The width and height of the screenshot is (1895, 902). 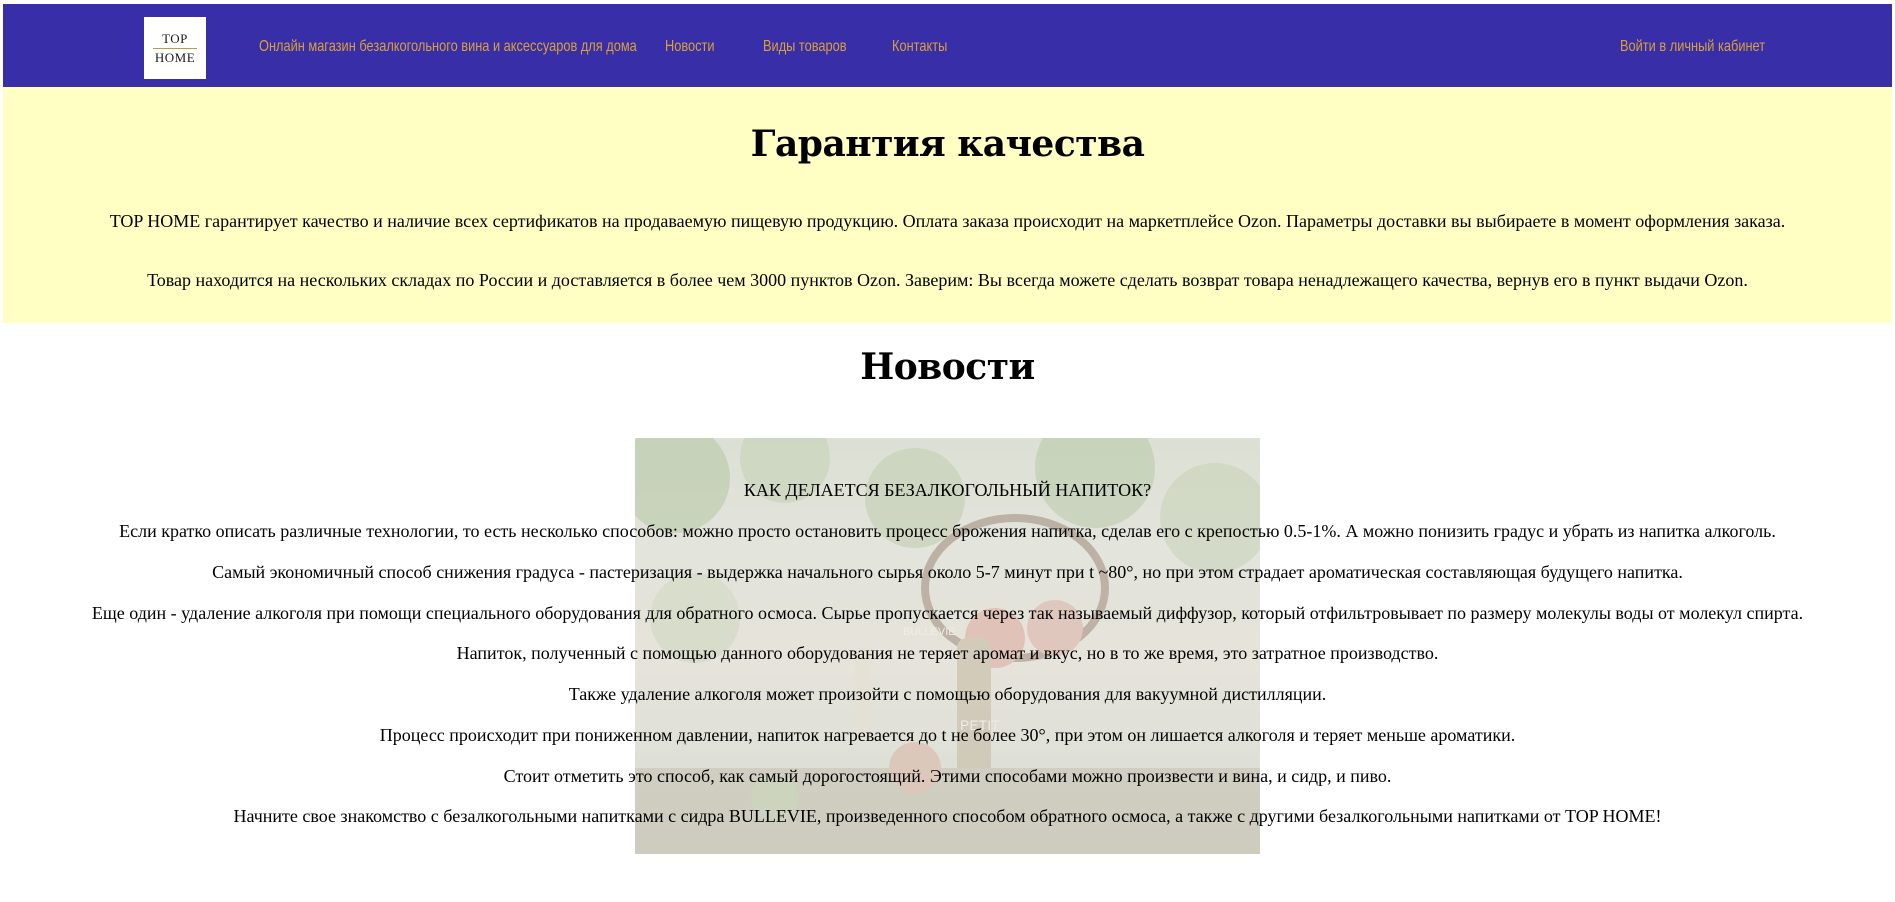 What do you see at coordinates (690, 47) in the screenshot?
I see `nav-link-news: Новости` at bounding box center [690, 47].